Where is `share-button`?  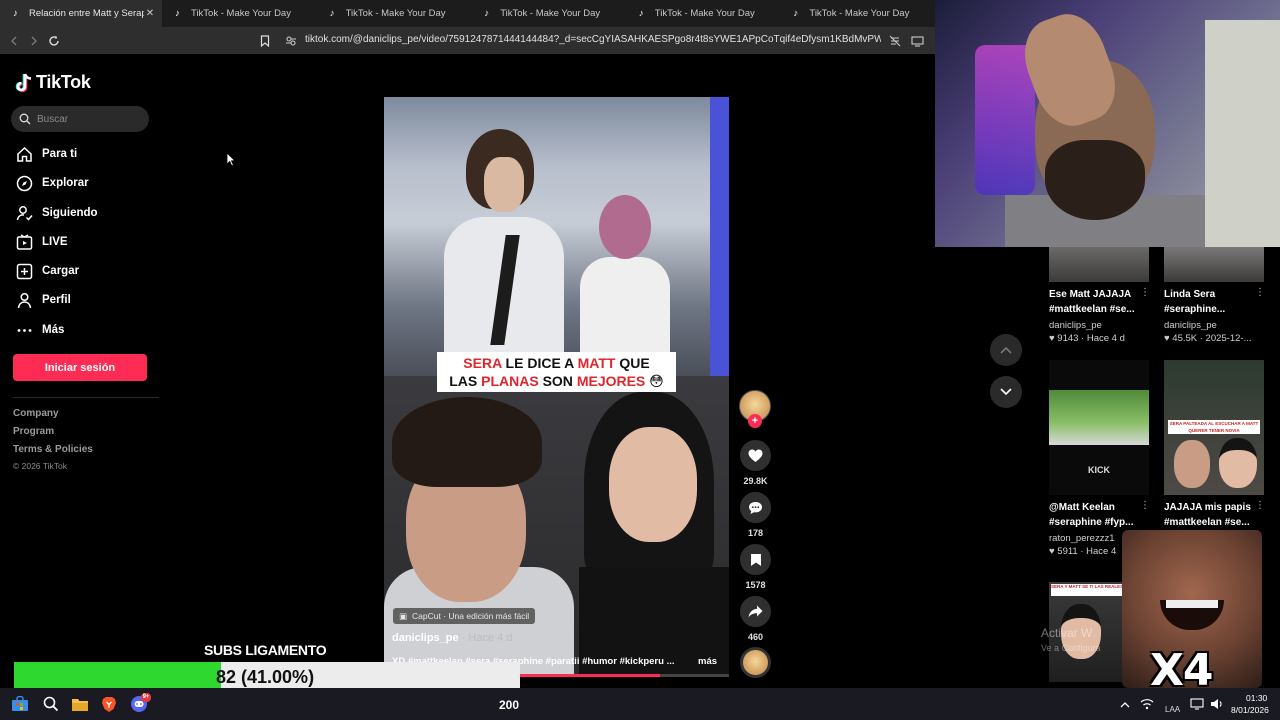 share-button is located at coordinates (755, 611).